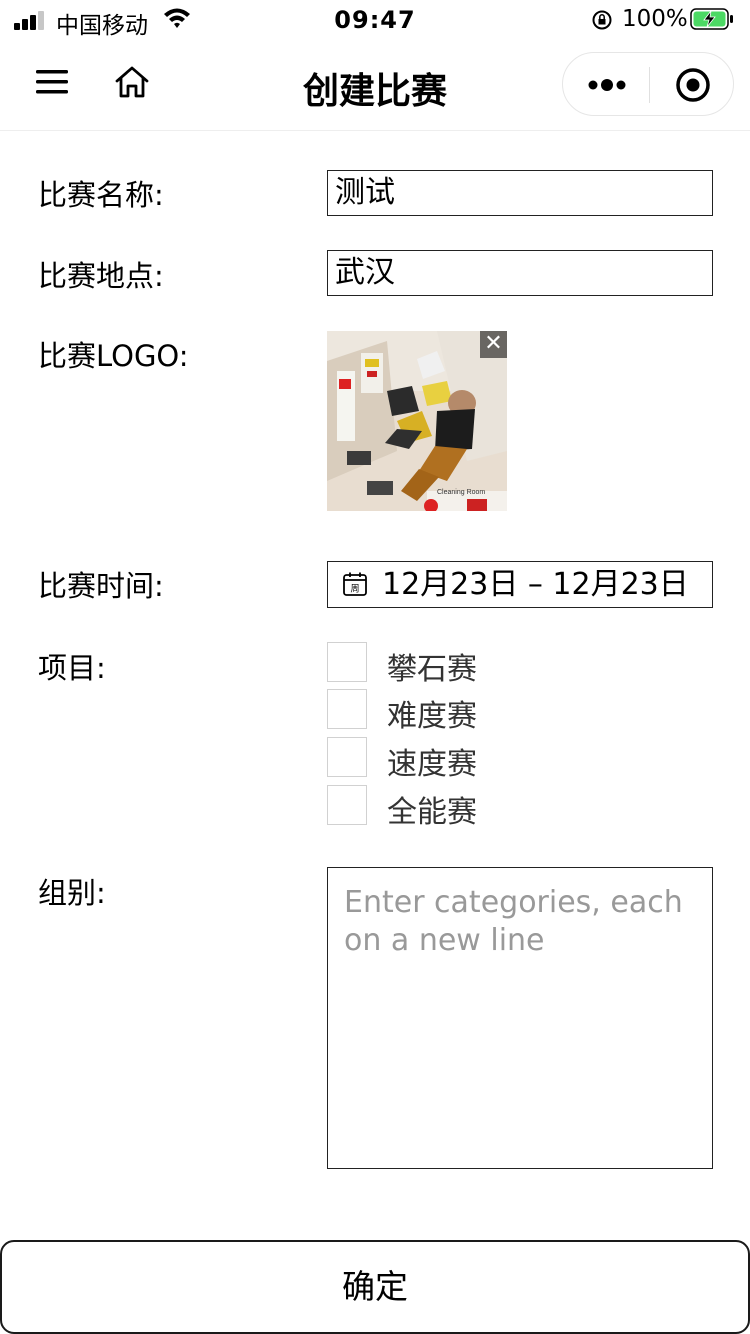  Describe the element at coordinates (693, 85) in the screenshot. I see `close-program-icon` at that location.